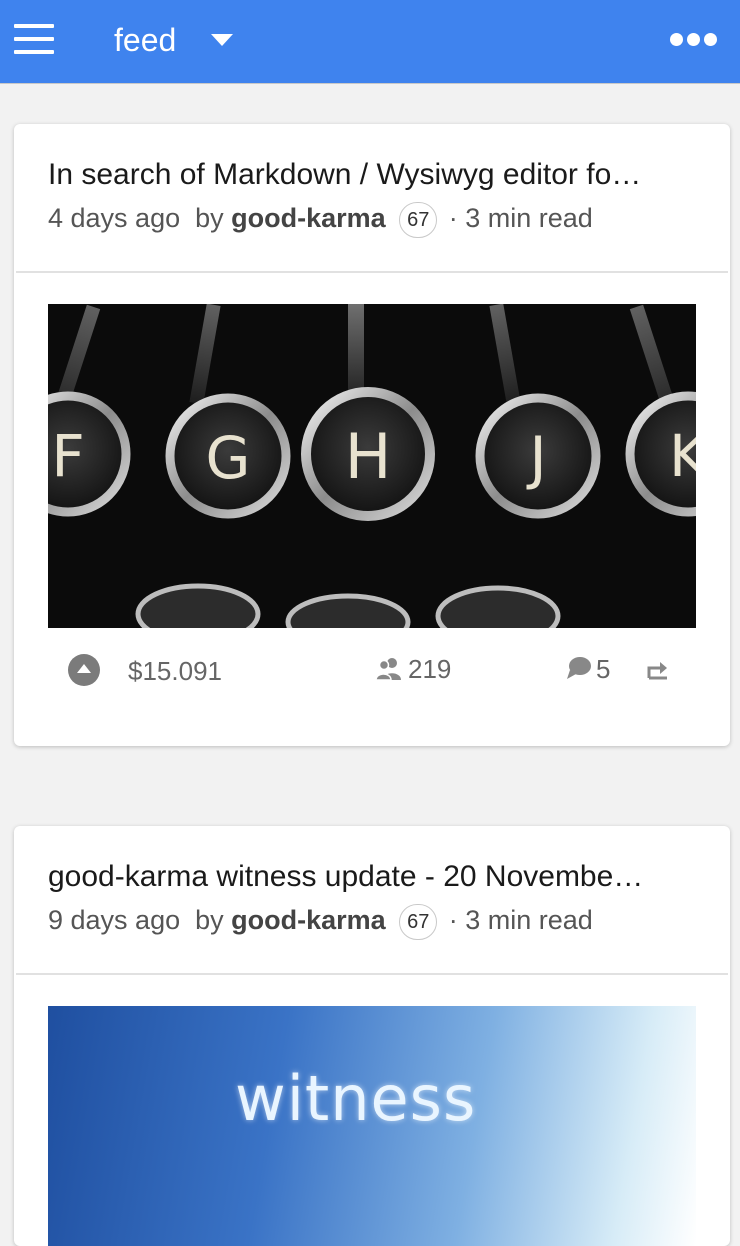 The image size is (740, 1246). What do you see at coordinates (694, 40) in the screenshot?
I see `more-dots-icon` at bounding box center [694, 40].